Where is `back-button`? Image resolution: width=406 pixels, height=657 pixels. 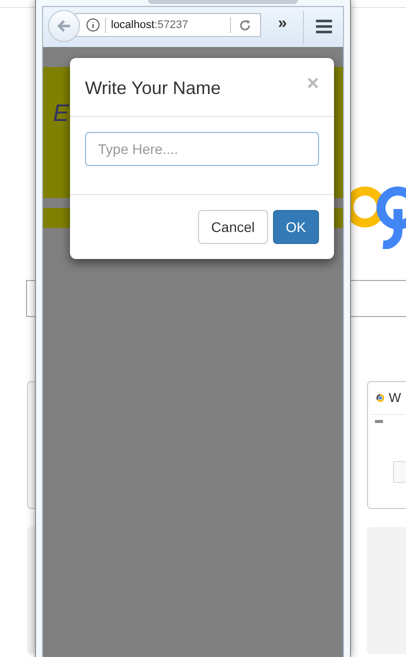 back-button is located at coordinates (64, 26).